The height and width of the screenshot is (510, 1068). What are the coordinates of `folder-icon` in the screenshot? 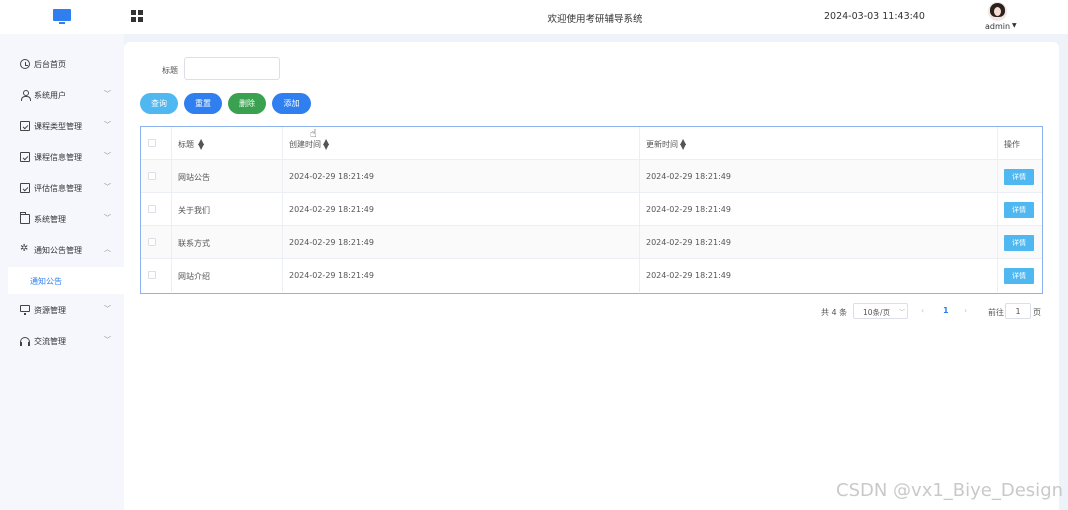 It's located at (25, 218).